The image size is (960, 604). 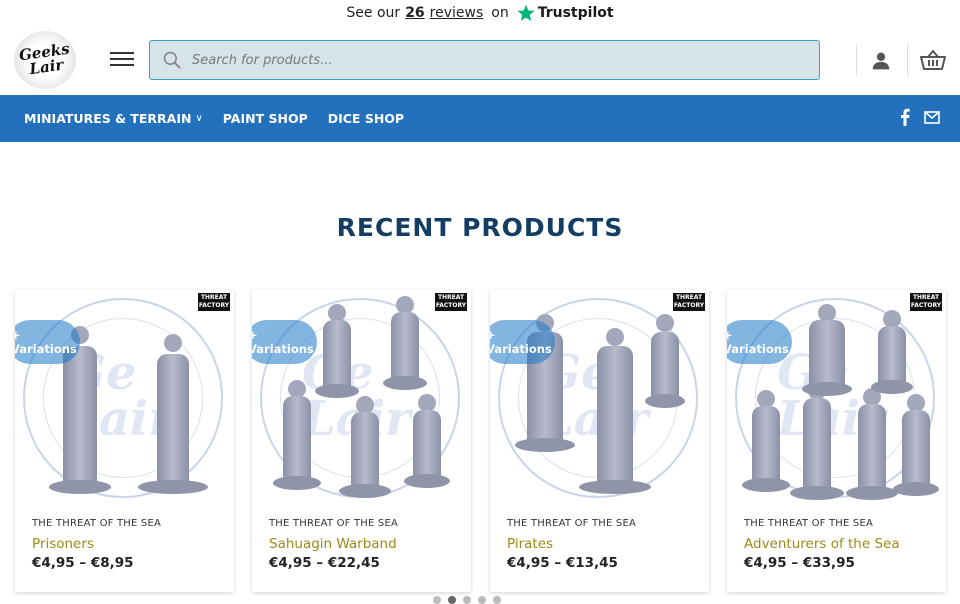 I want to click on site-header: Geeks Lair, so click(x=480, y=60).